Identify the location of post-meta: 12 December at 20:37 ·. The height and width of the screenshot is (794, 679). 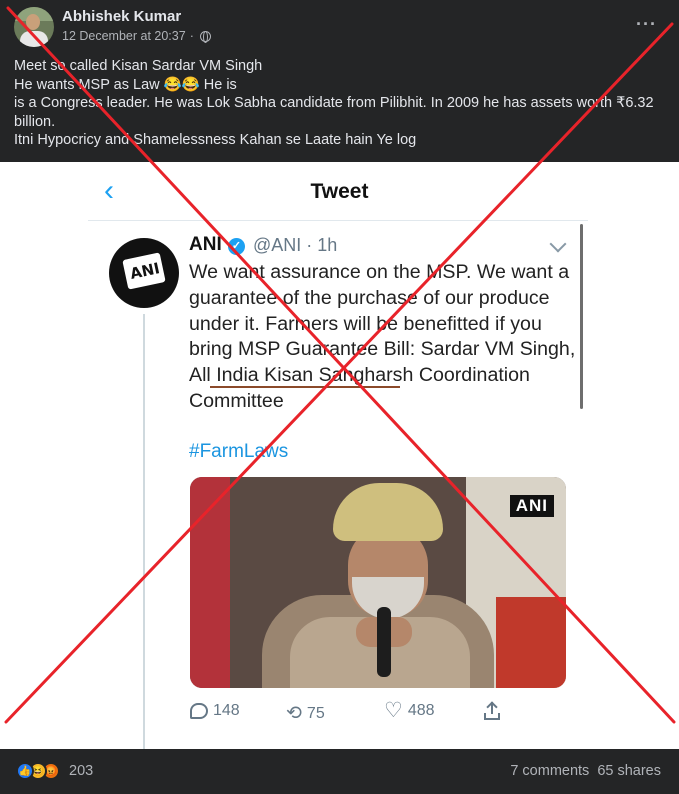
(136, 36).